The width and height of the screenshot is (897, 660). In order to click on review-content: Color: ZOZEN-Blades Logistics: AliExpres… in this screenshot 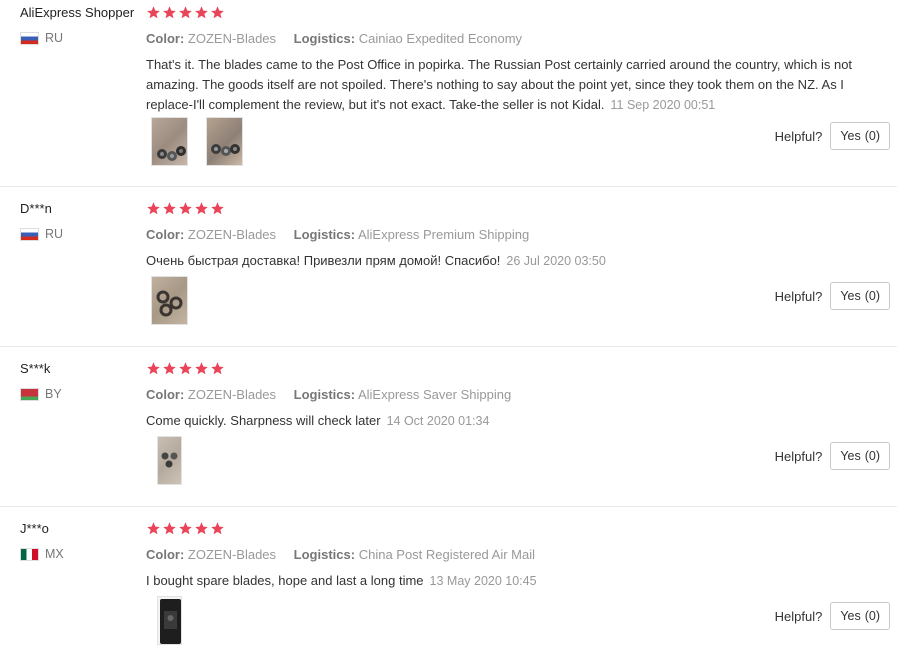, I will do `click(506, 236)`.